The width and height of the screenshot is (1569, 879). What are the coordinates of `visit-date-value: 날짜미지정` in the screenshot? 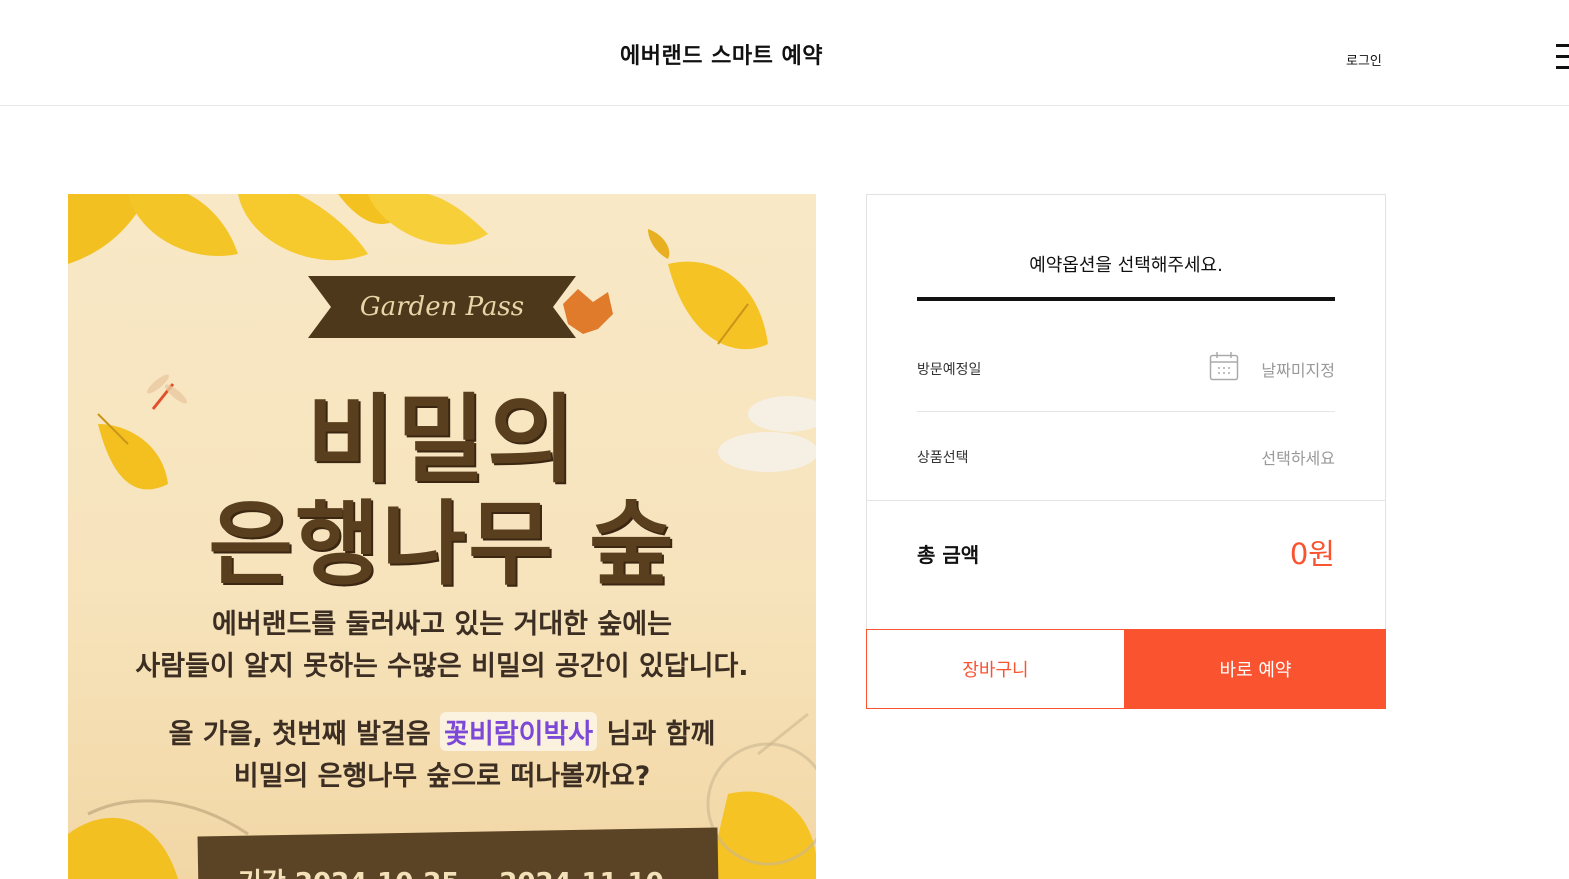 It's located at (1298, 369).